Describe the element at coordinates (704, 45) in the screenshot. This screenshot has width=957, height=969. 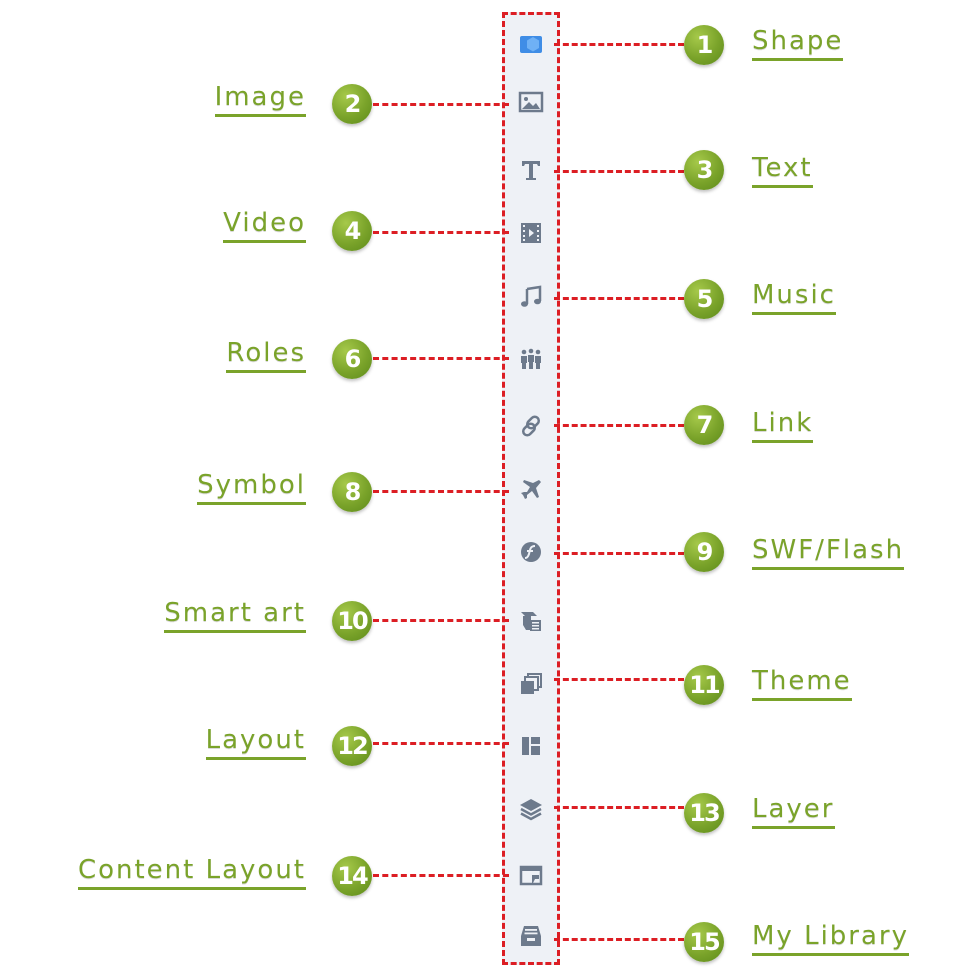
I see `badge-1: 1` at that location.